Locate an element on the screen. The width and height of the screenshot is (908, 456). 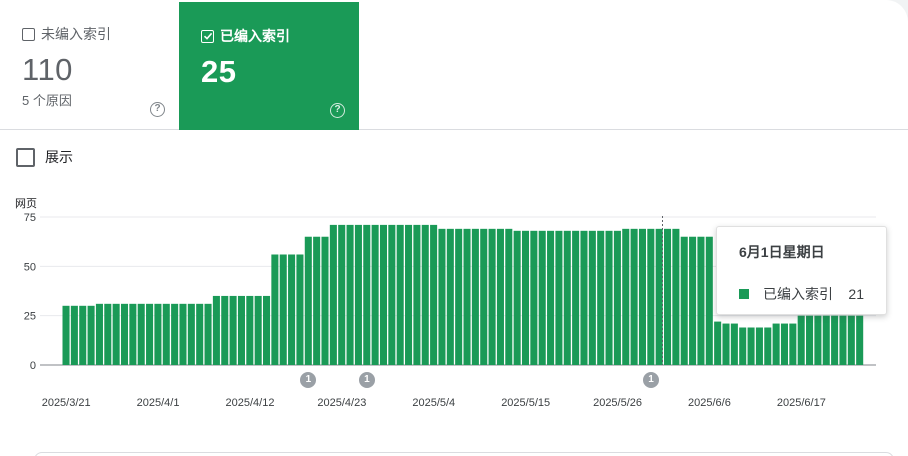
not-indexed-reasons: 5 个原因 is located at coordinates (47, 100).